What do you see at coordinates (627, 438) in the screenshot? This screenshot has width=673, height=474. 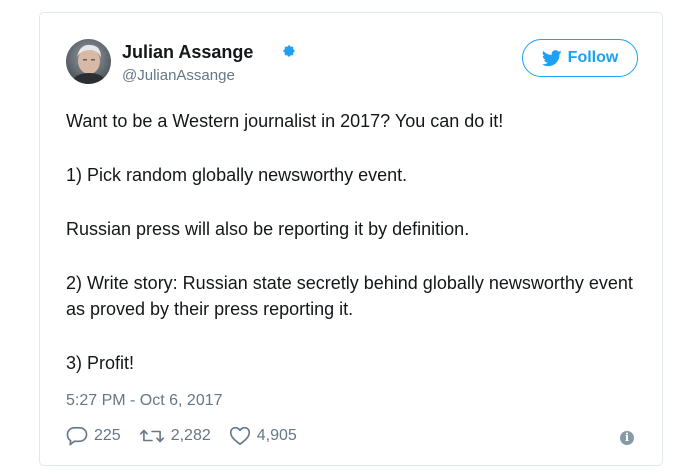 I see `info-icon: i` at bounding box center [627, 438].